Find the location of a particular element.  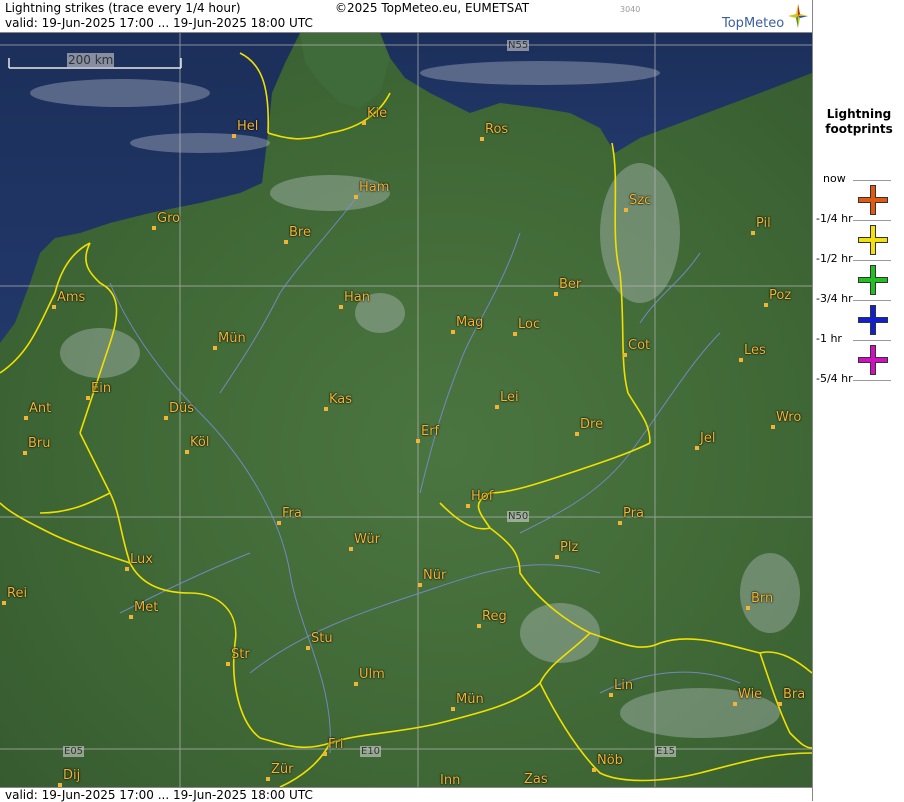

city-label: Hel is located at coordinates (248, 126).